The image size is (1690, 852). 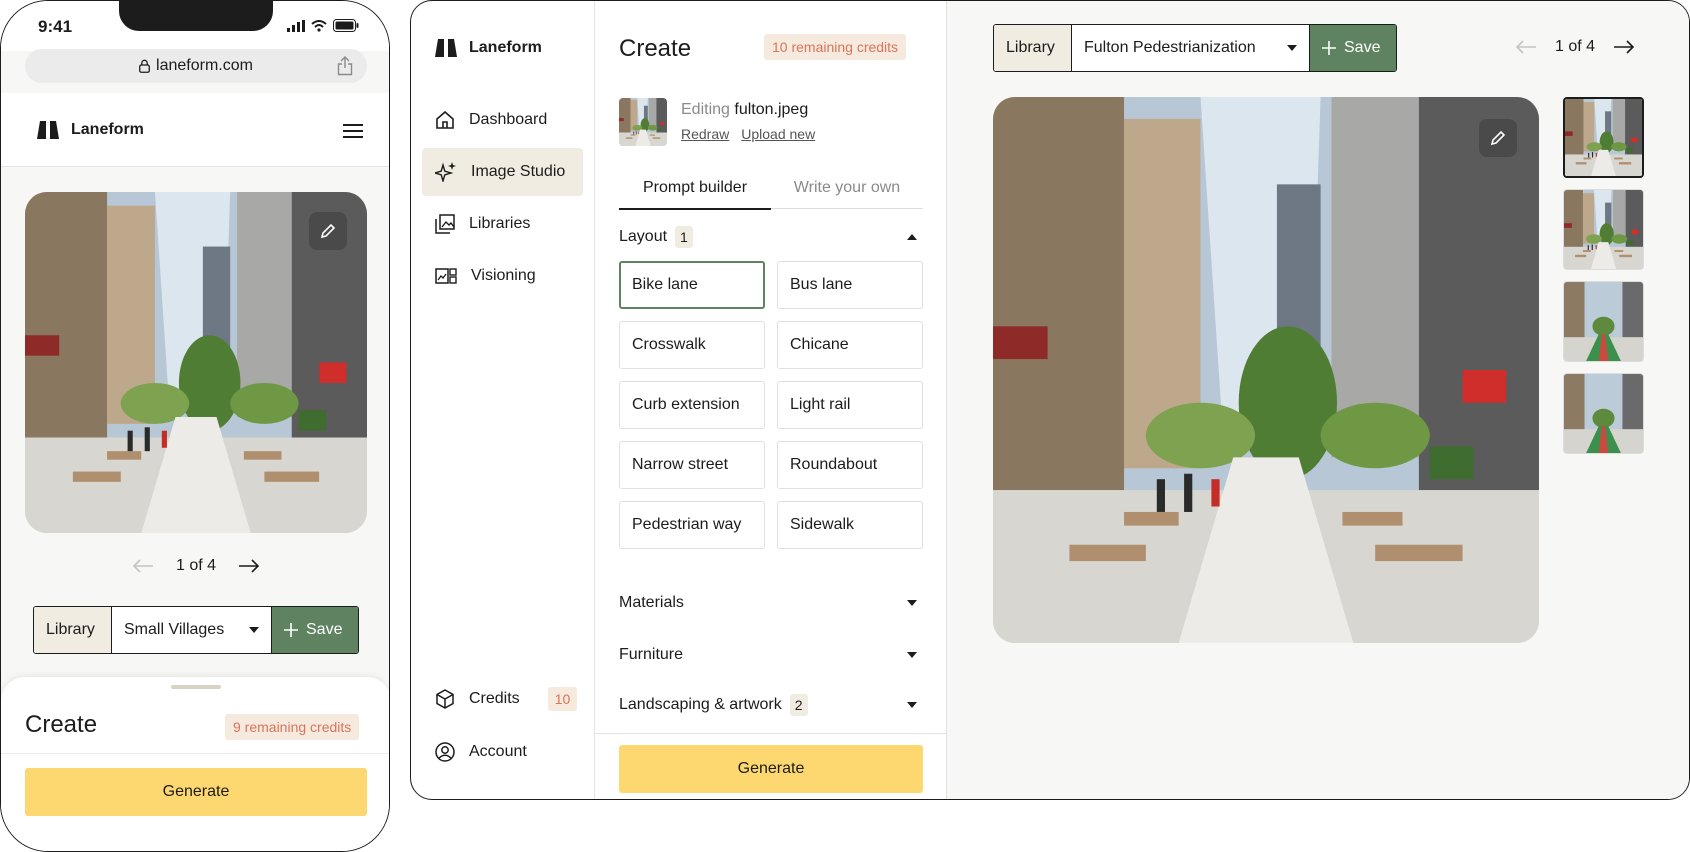 I want to click on image-pager: 1 of 4, so click(x=1575, y=47).